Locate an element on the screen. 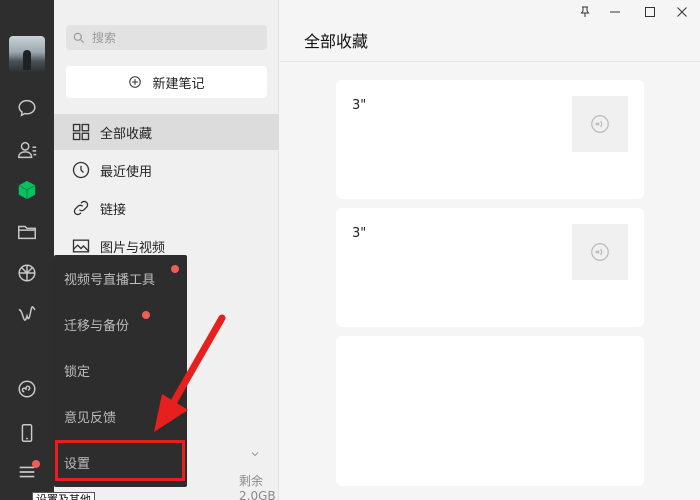  image-icon is located at coordinates (81, 246).